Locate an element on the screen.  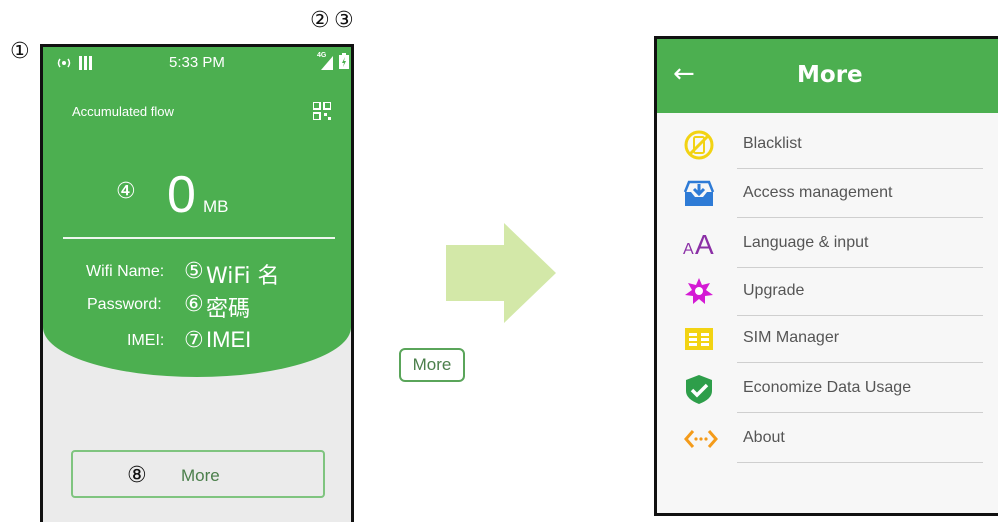
callout-3: ③ is located at coordinates (344, 20).